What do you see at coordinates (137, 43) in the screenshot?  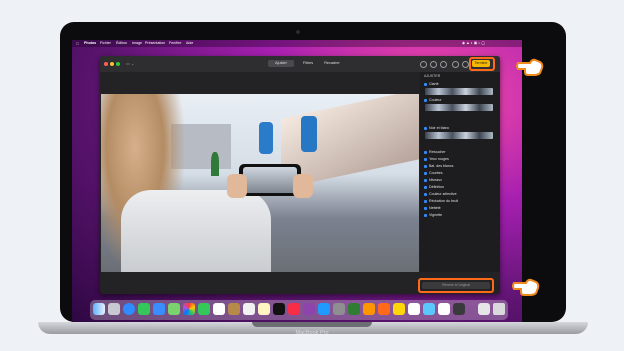 I see `menu-item-image: Image` at bounding box center [137, 43].